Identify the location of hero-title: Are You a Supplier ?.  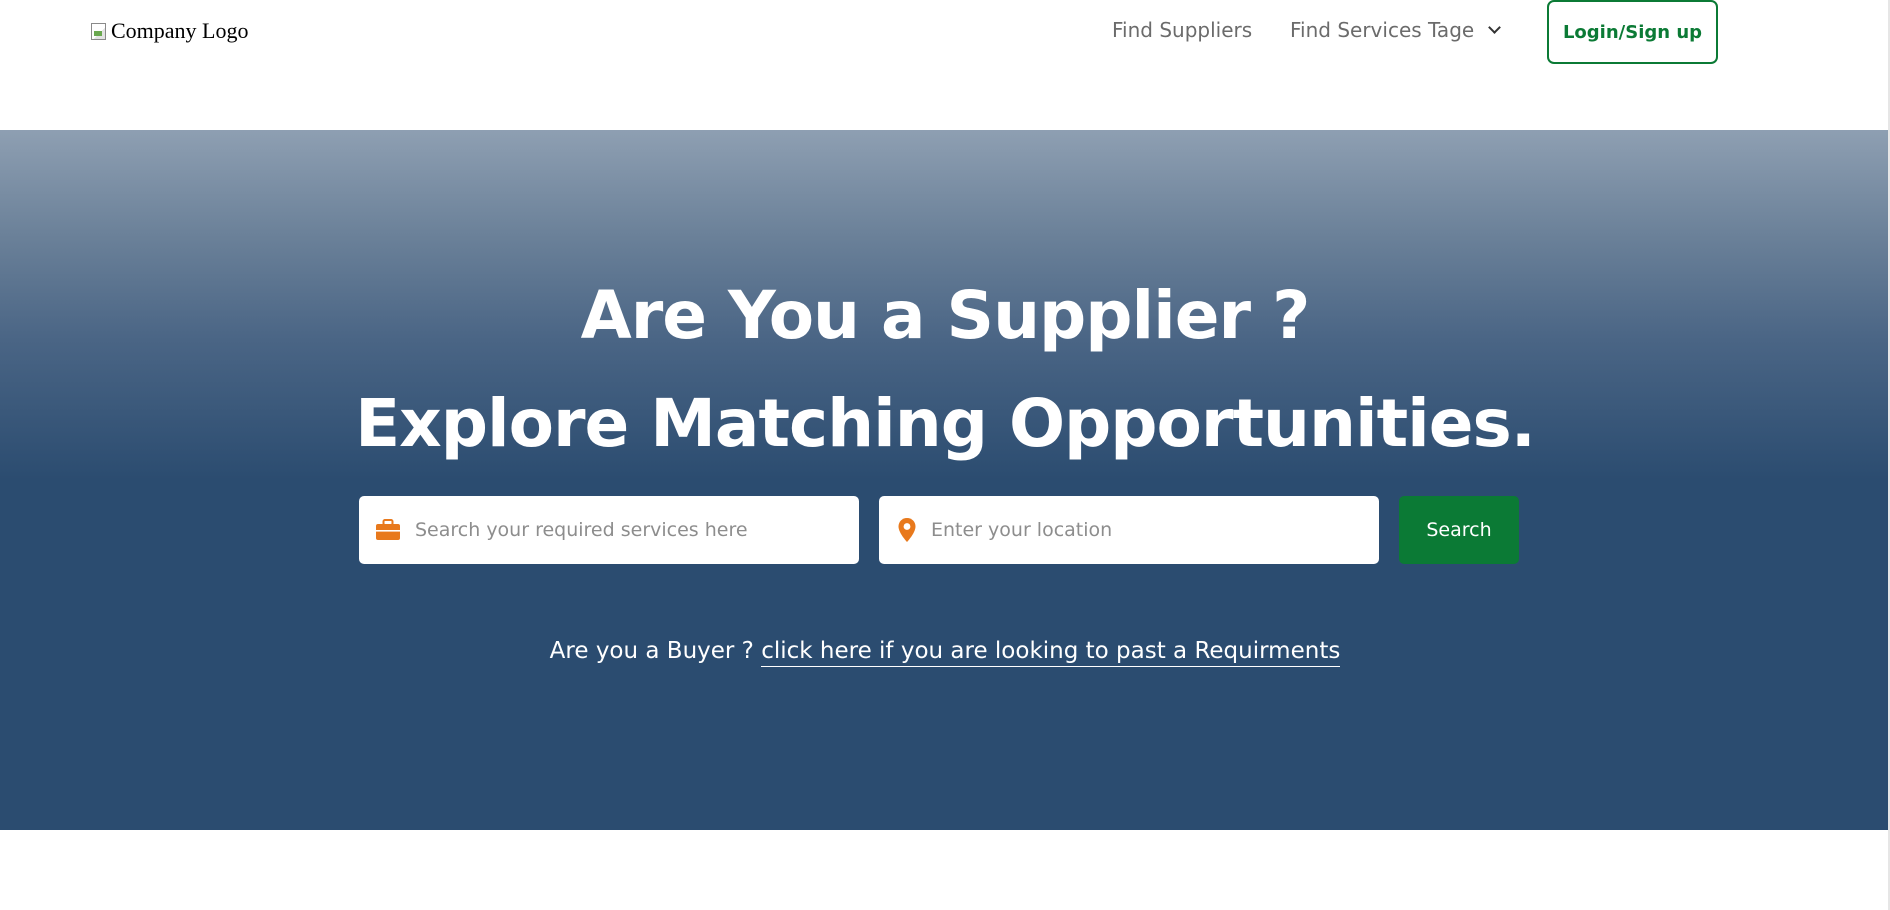
(945, 315).